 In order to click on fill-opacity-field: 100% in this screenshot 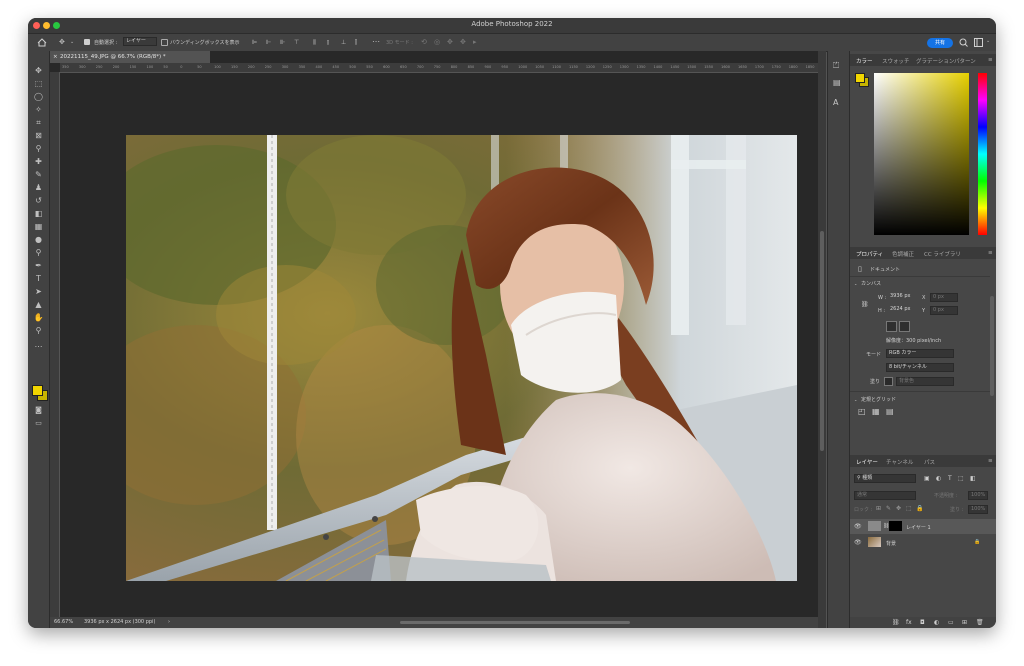, I will do `click(978, 509)`.